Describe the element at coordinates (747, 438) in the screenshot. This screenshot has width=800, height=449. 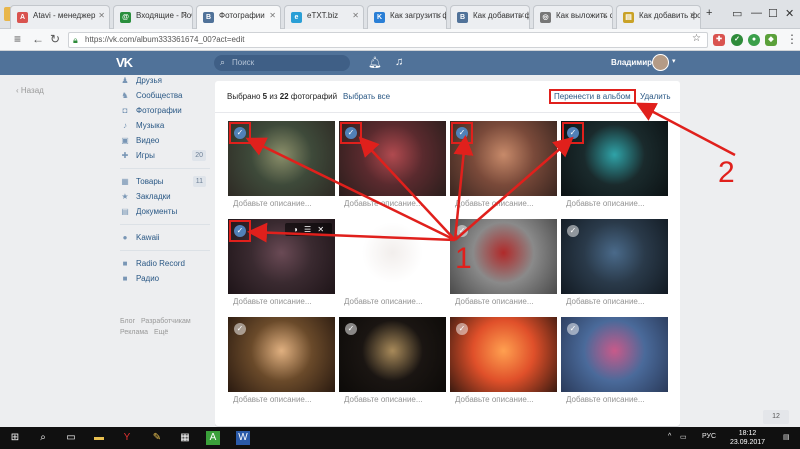
I see `clock: 18:12 23.09.2017` at that location.